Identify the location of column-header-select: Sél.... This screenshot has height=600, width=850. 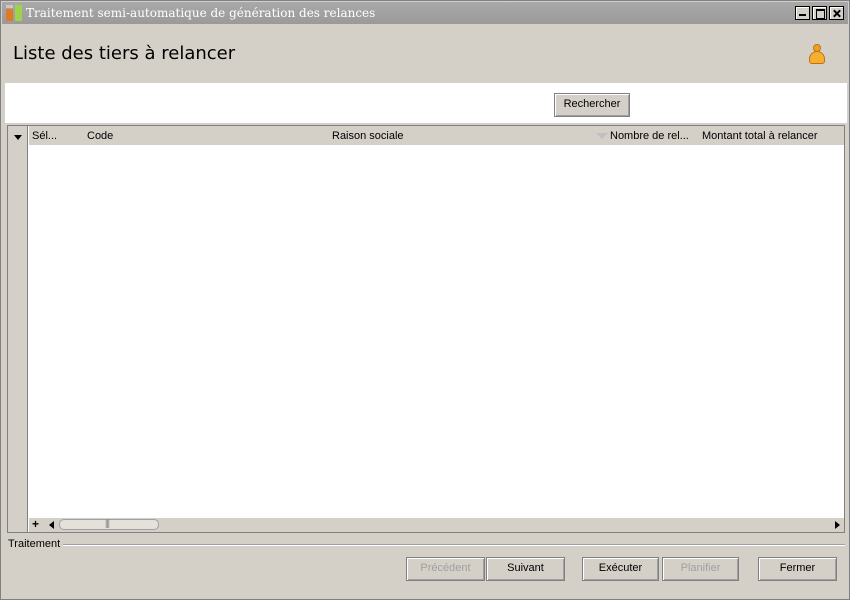
(44, 136).